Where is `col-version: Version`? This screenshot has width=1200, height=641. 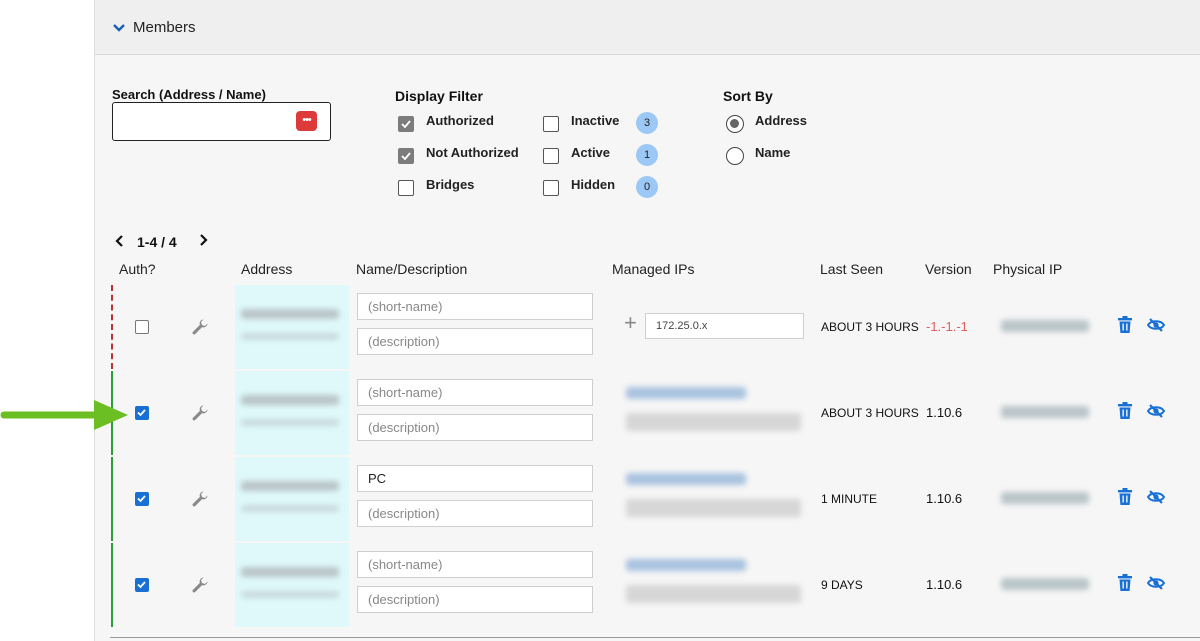
col-version: Version is located at coordinates (948, 269).